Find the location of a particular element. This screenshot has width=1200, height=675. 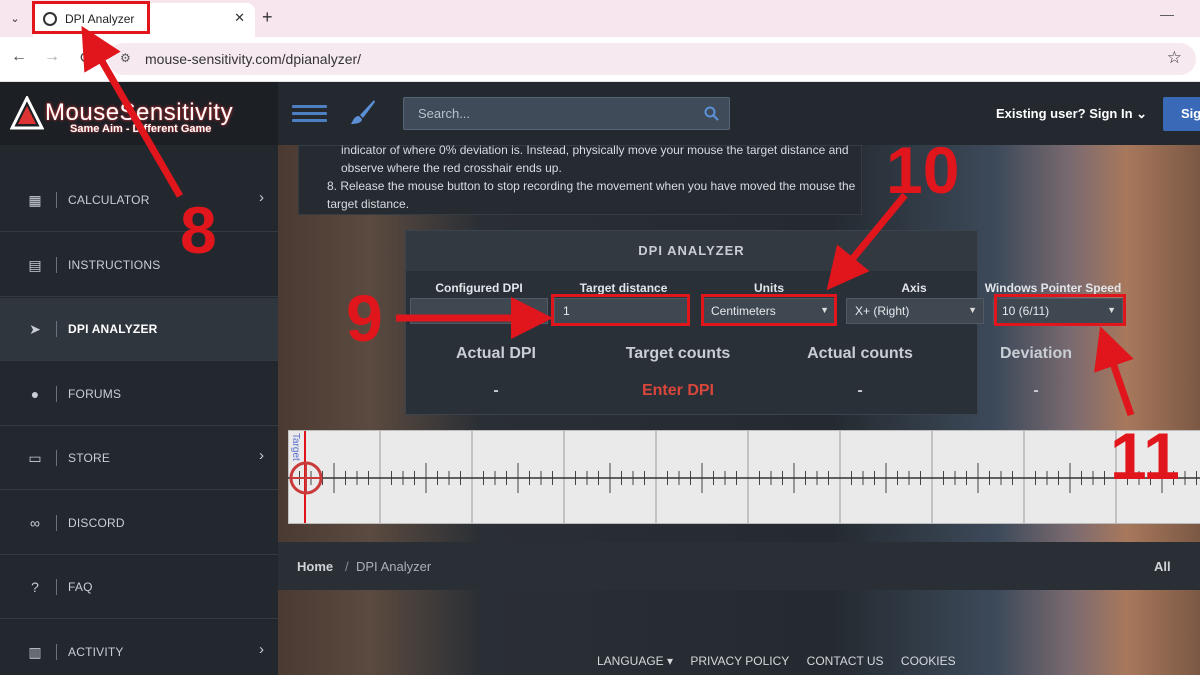

annotation-number-9: 9 is located at coordinates (364, 318).